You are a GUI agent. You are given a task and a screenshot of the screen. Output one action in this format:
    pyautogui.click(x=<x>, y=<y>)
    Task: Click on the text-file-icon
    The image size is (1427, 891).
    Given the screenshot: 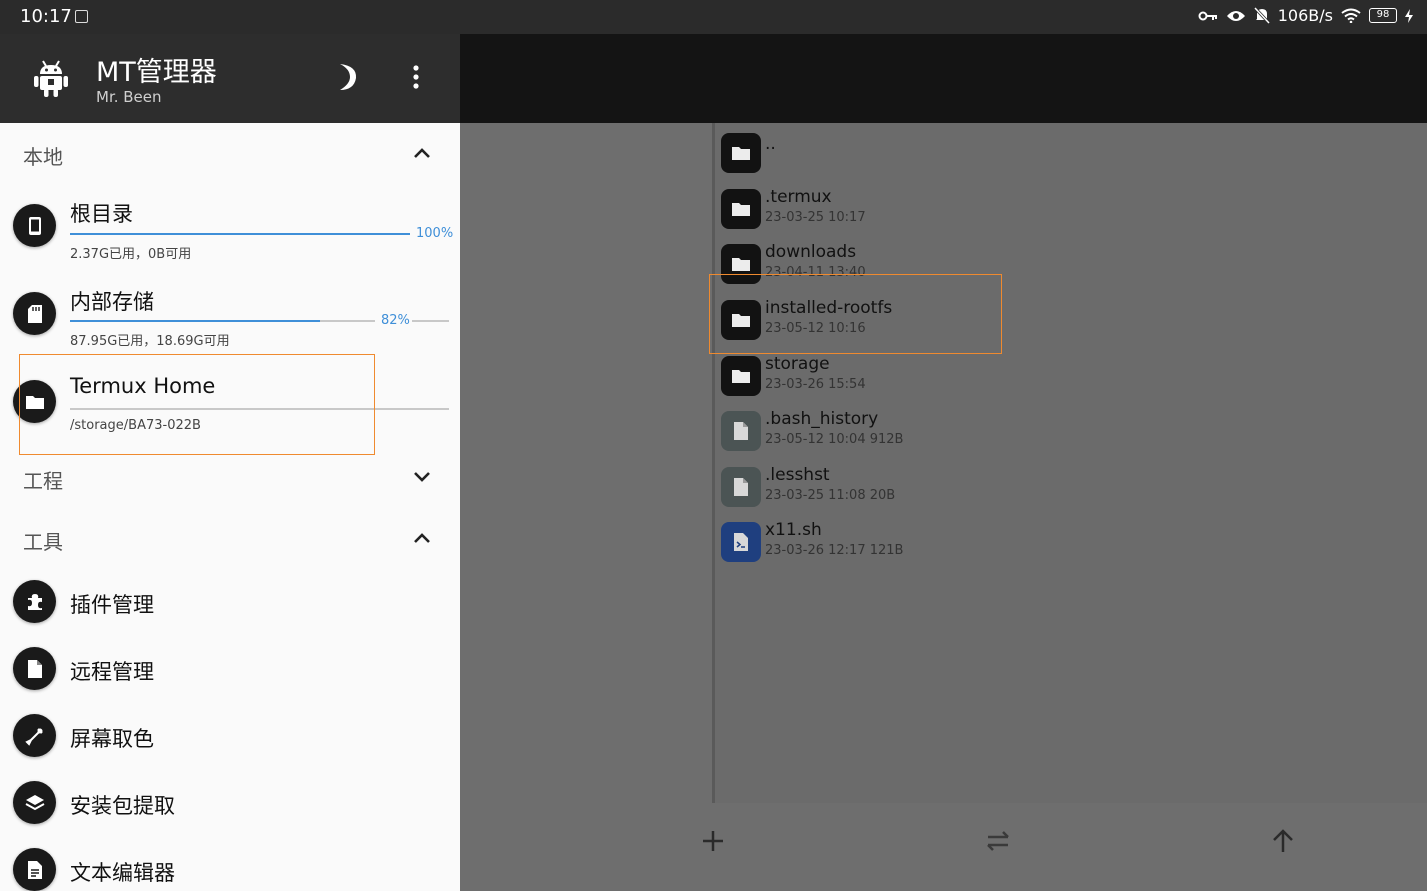 What is the action you would take?
    pyautogui.click(x=34, y=869)
    